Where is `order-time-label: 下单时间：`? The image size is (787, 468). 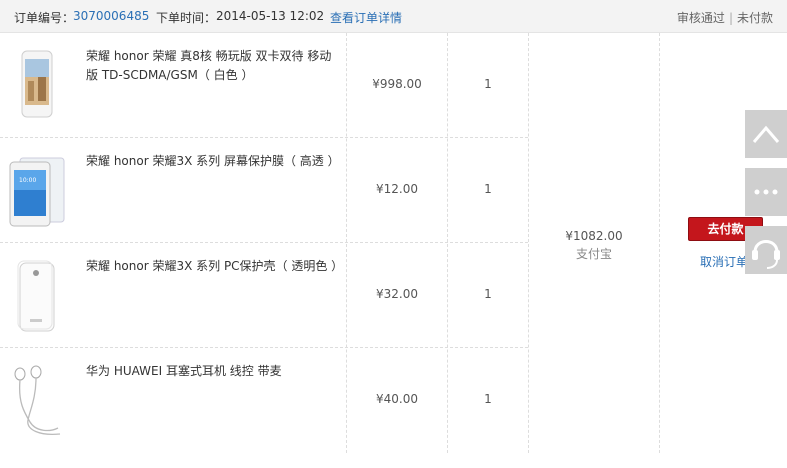
order-time-label: 下单时间： is located at coordinates (186, 18).